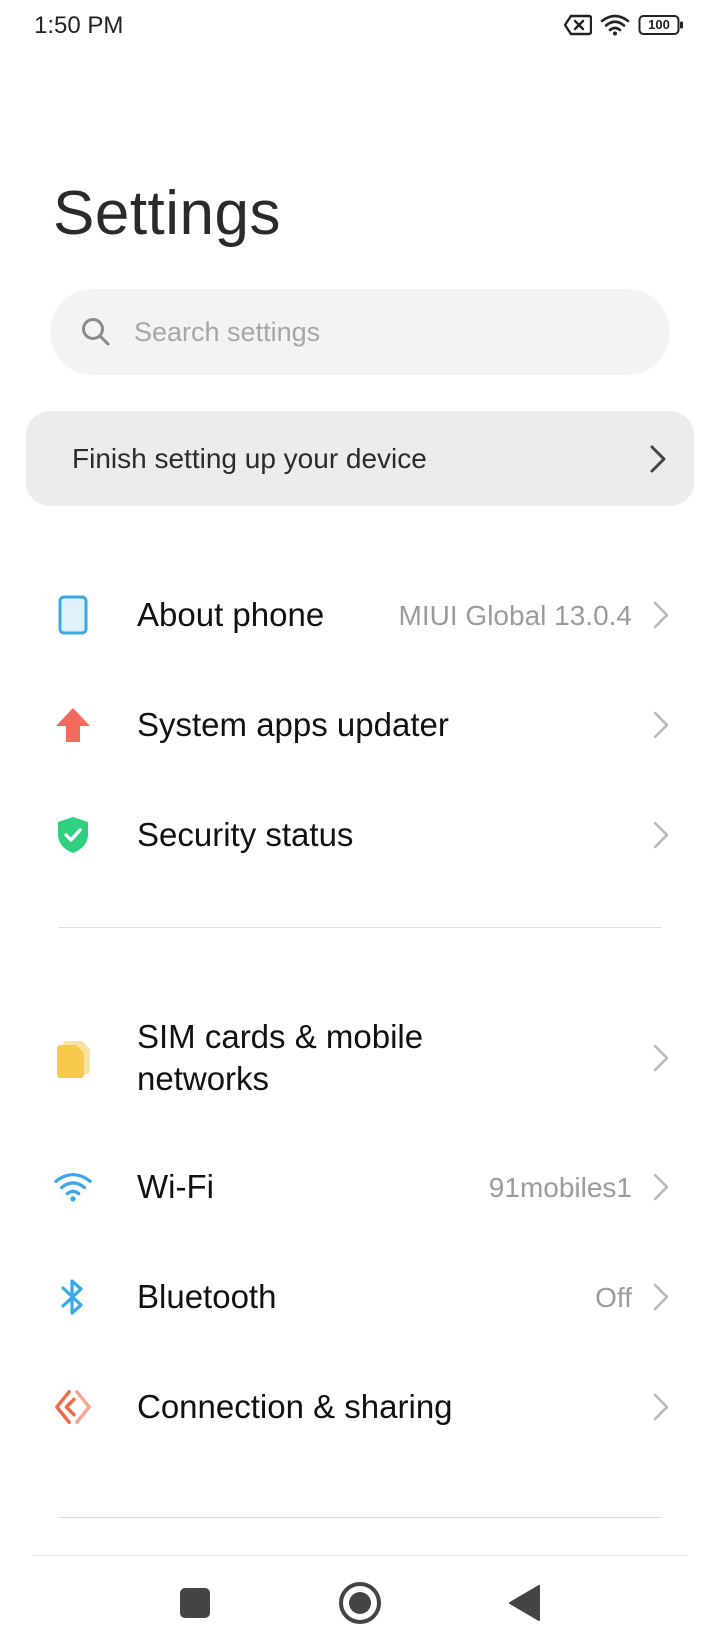  I want to click on settings-item-sim-cards: SIM cards & mobile networks, so click(360, 1058).